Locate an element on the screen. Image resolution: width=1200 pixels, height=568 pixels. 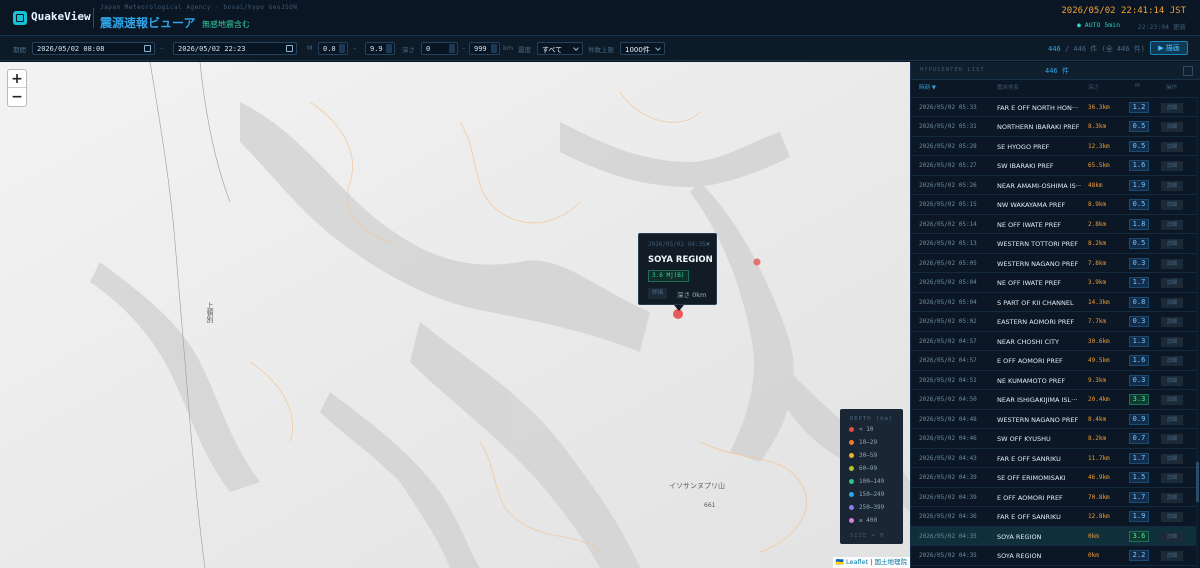
list-scrollbar is located at coordinates (1197, 331).